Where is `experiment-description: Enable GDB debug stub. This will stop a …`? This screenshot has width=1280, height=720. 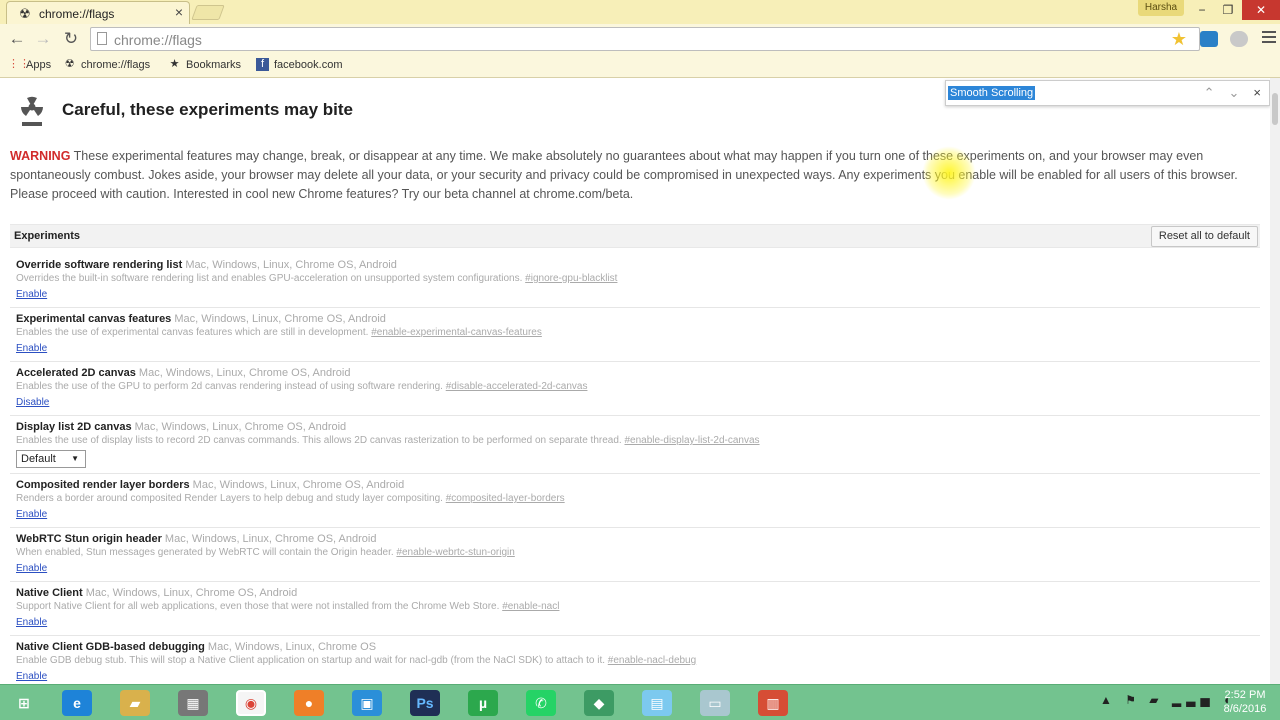 experiment-description: Enable GDB debug stub. This will stop a … is located at coordinates (310, 660).